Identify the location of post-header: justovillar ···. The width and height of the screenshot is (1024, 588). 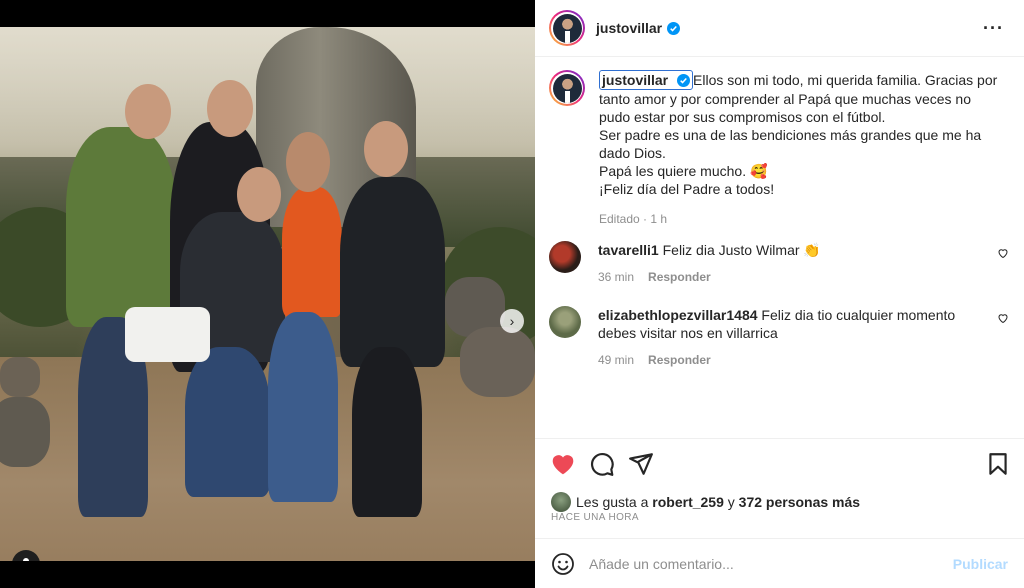
(779, 28).